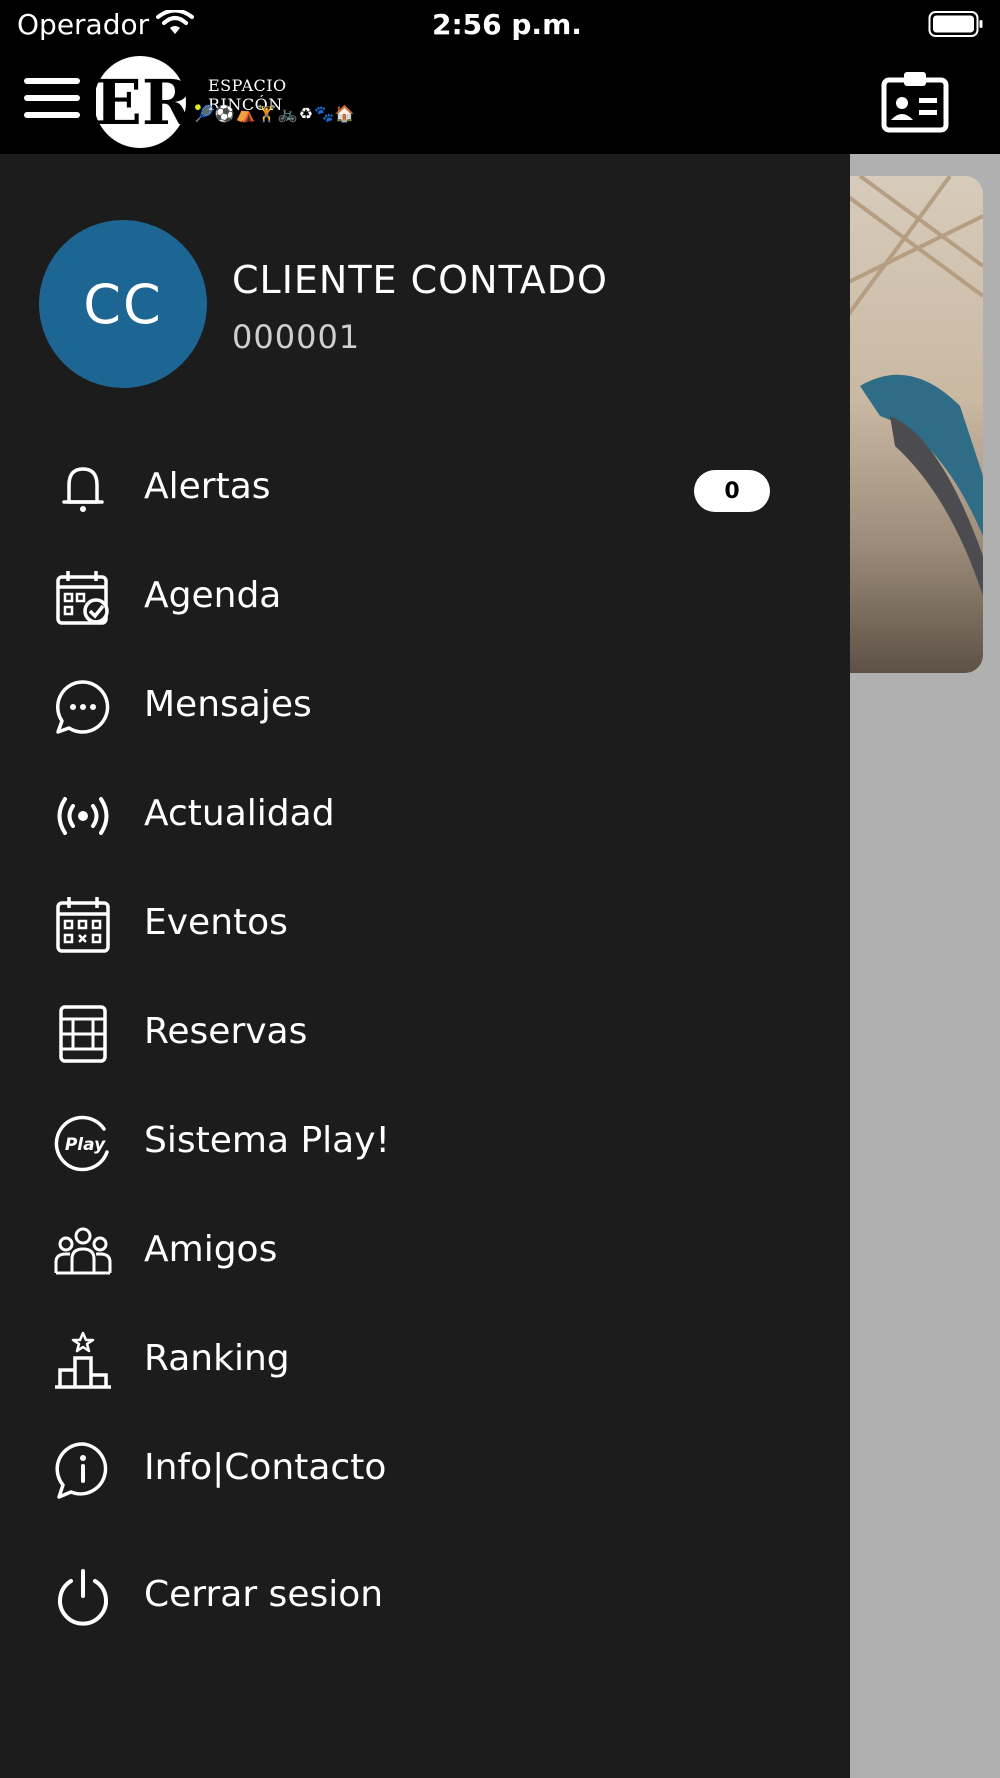 The width and height of the screenshot is (1000, 1778). Describe the element at coordinates (216, 922) in the screenshot. I see `menu-item-label: Eventos` at that location.